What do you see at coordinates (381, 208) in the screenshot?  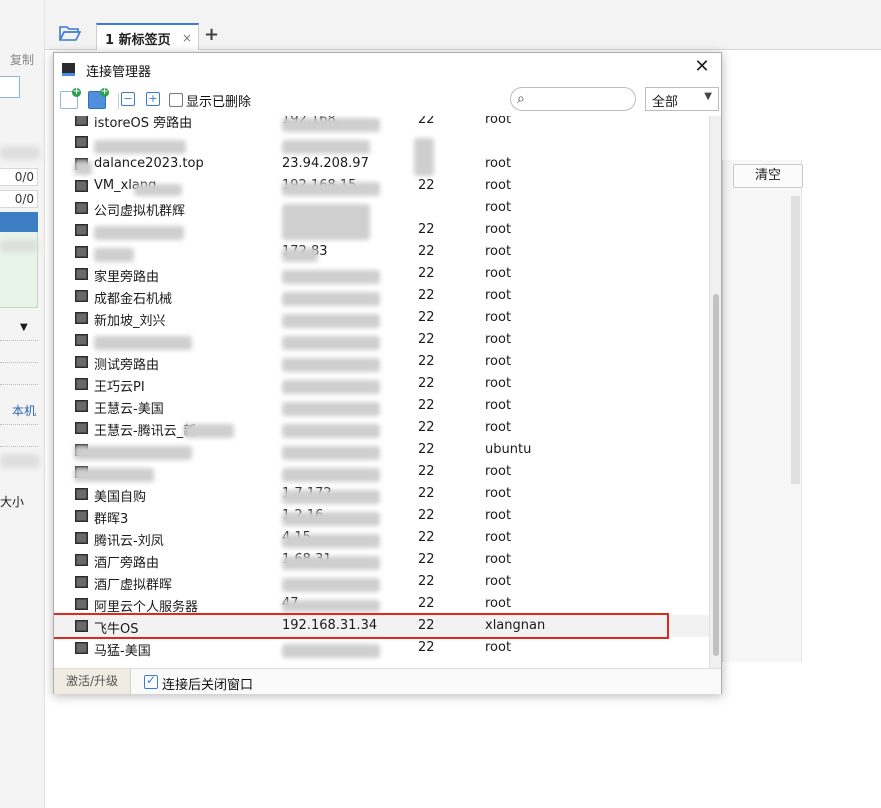 I see `connection-row: 公司虚拟机群辉 root` at bounding box center [381, 208].